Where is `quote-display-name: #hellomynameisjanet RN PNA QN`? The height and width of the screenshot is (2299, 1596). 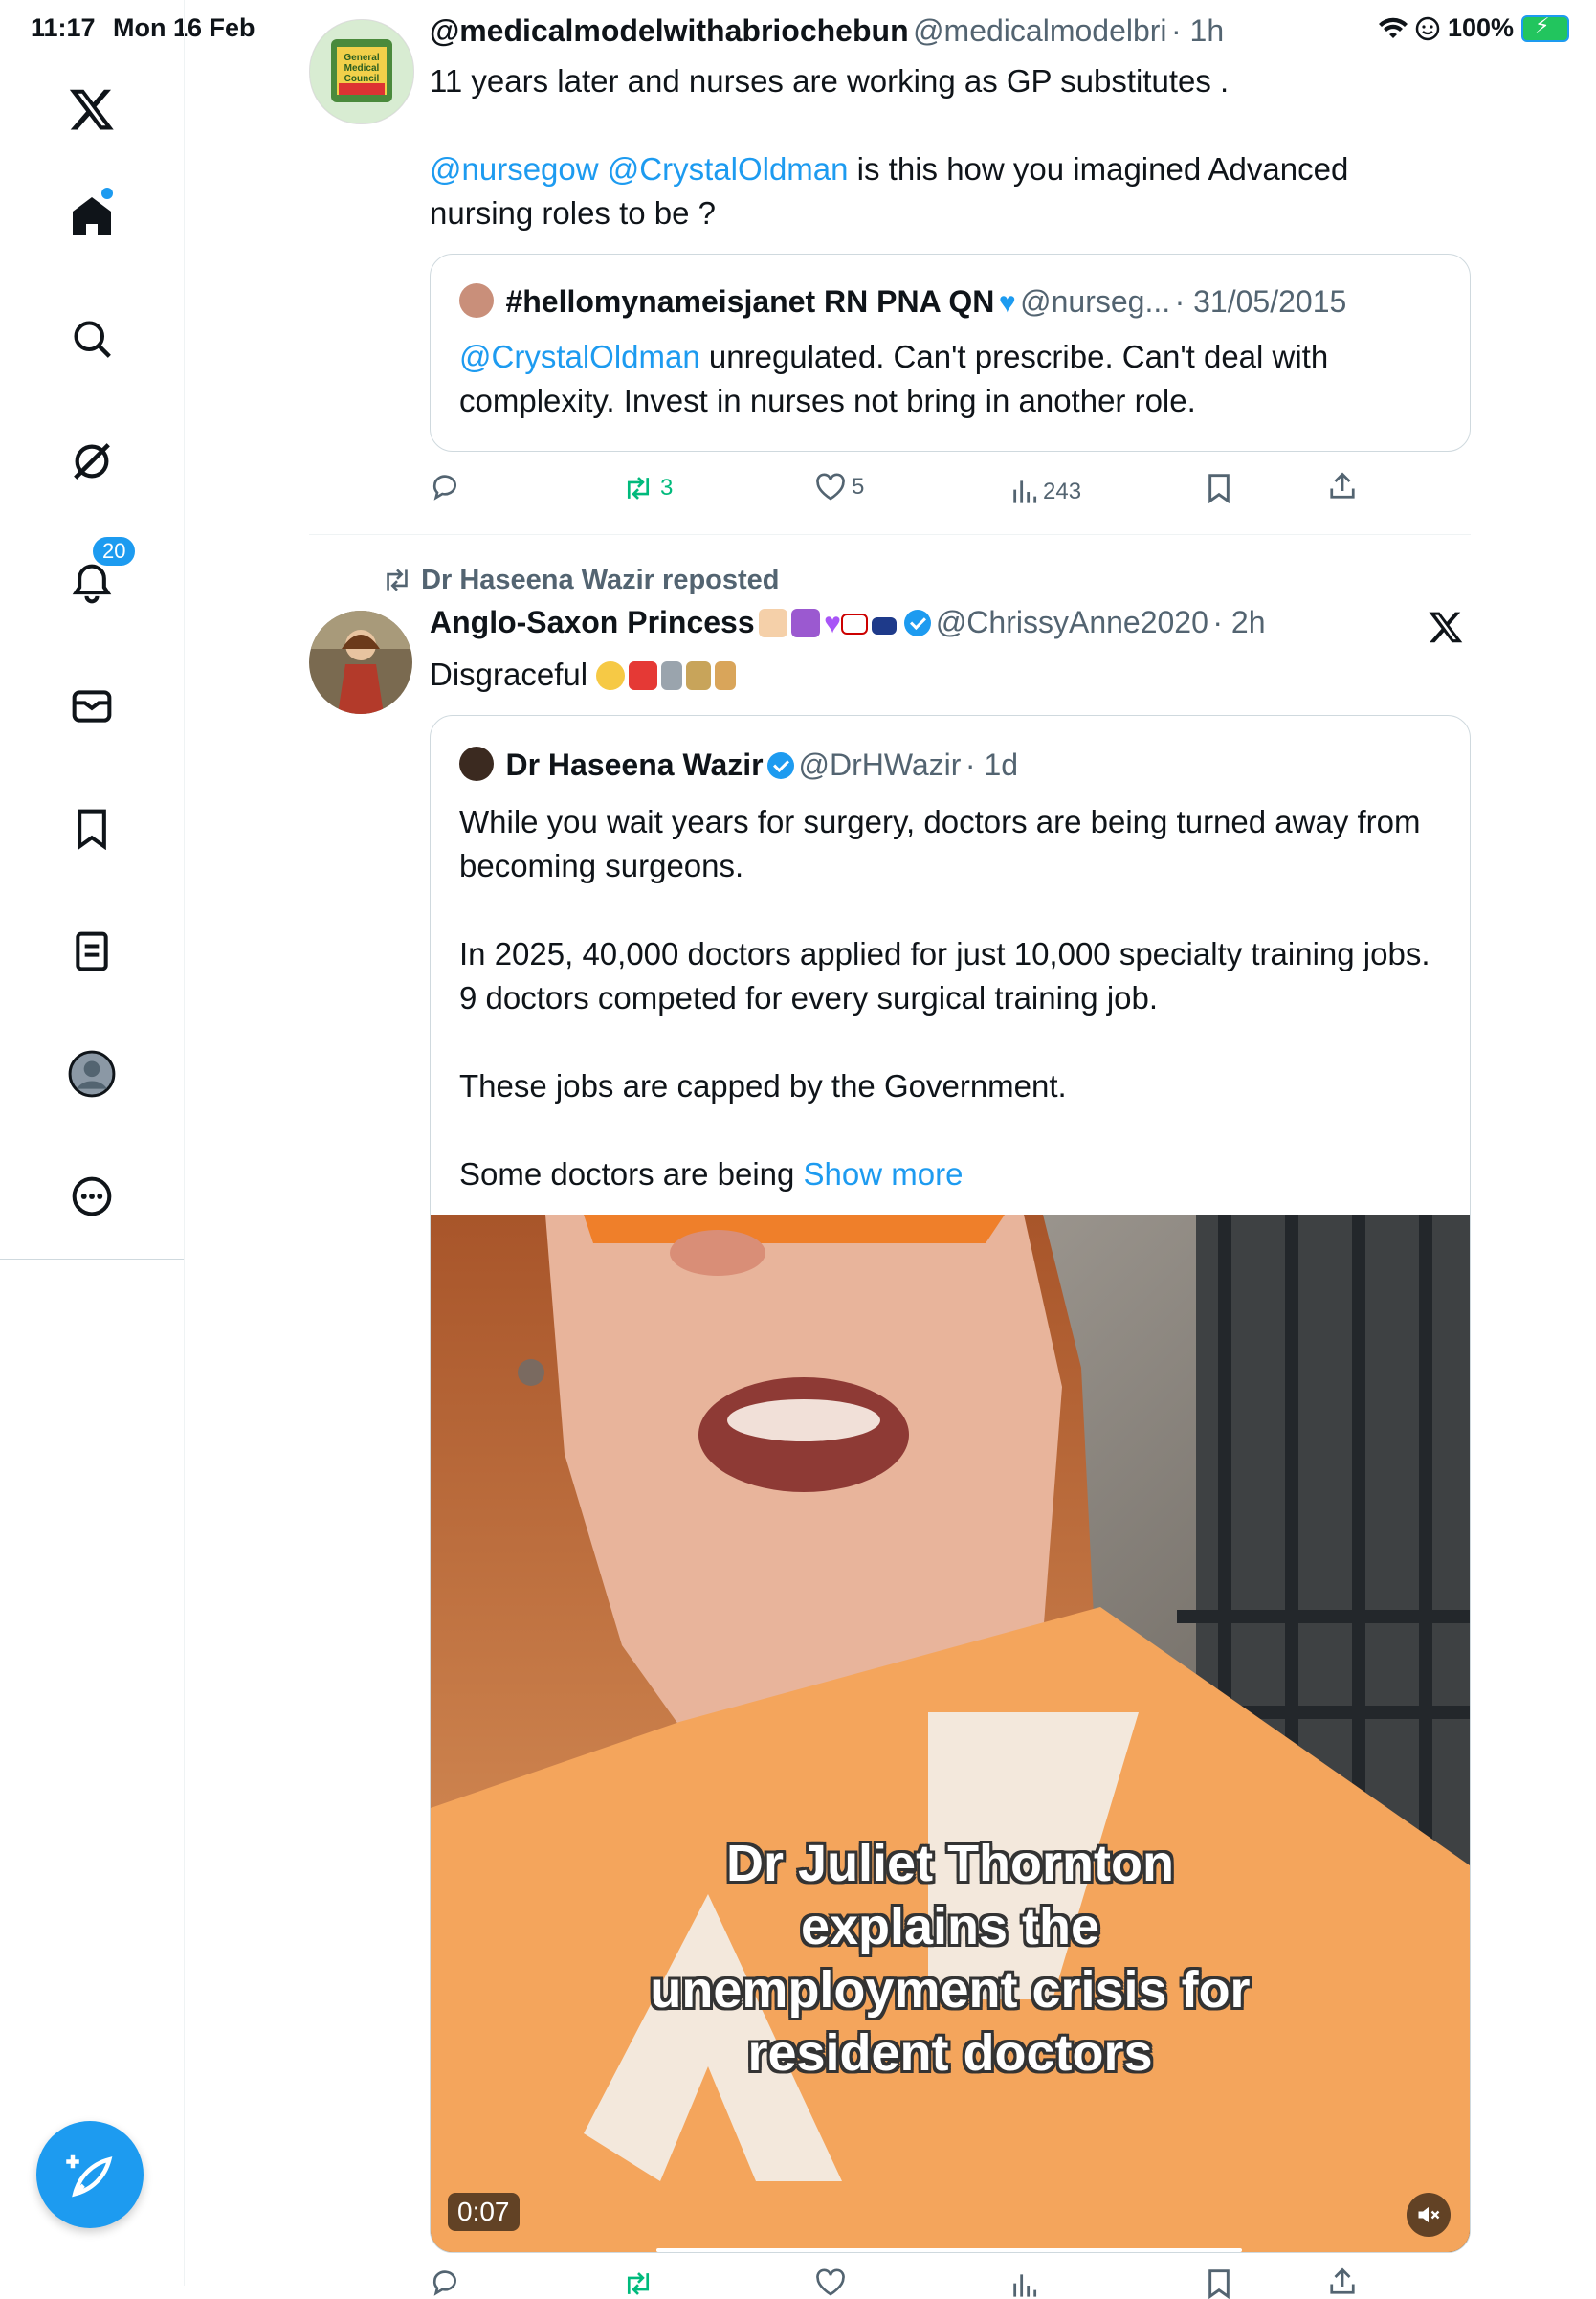 quote-display-name: #hellomynameisjanet RN PNA QN is located at coordinates (750, 301).